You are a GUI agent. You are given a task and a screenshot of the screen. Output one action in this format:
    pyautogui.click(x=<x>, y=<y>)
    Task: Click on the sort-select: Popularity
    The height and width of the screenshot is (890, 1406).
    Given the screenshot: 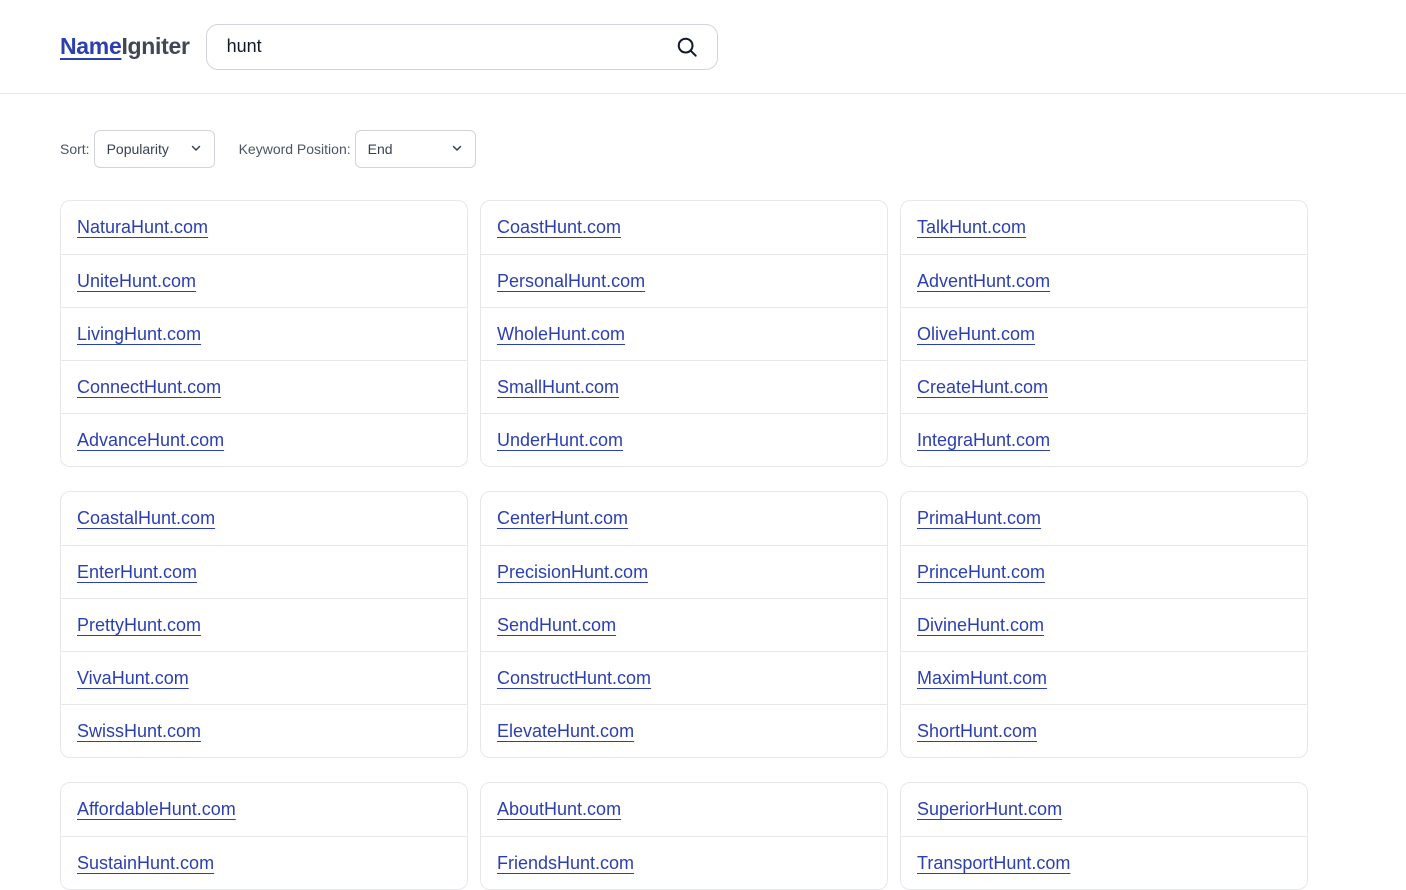 What is the action you would take?
    pyautogui.click(x=154, y=149)
    